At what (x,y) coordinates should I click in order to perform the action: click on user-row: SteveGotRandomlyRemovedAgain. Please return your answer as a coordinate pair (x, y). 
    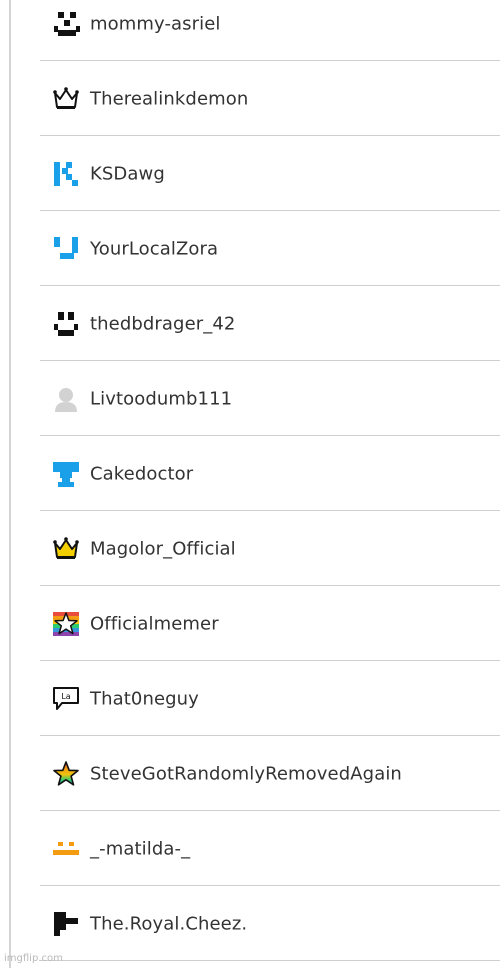
    Looking at the image, I should click on (270, 773).